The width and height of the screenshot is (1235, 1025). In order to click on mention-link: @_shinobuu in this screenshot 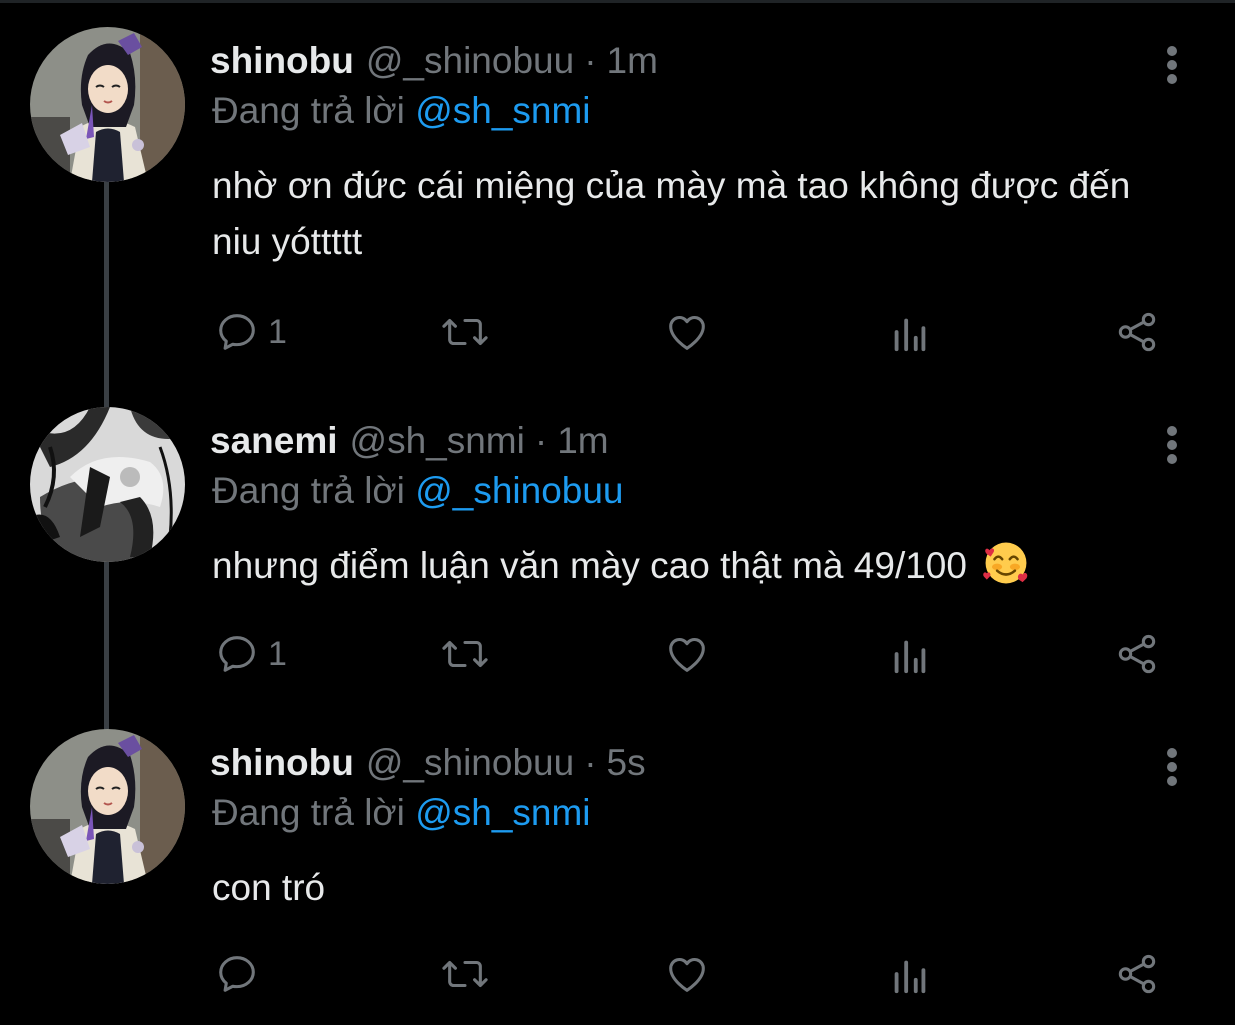, I will do `click(519, 490)`.